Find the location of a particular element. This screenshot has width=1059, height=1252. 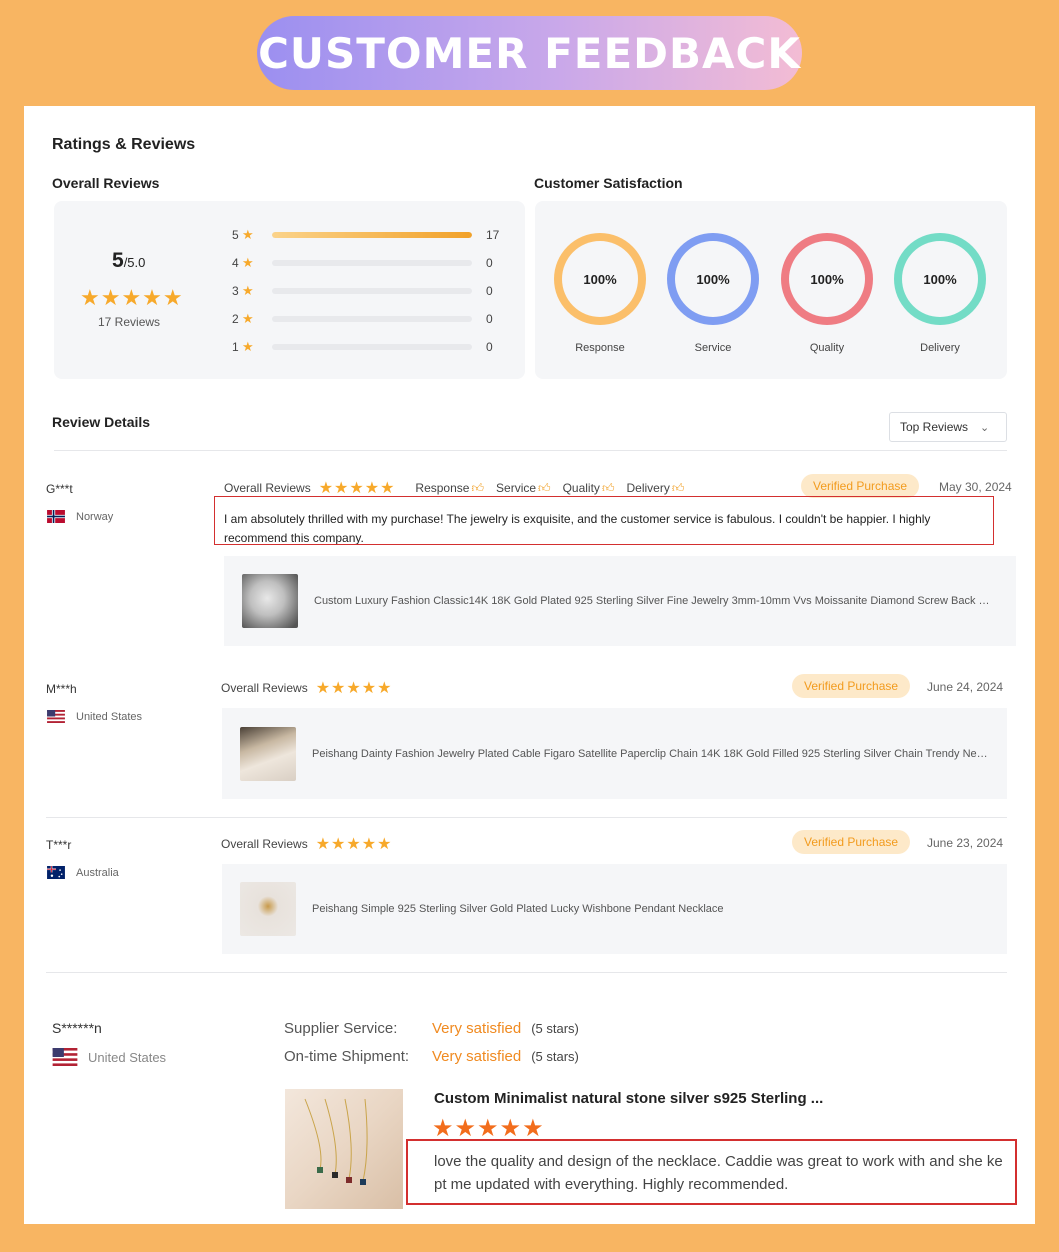

service-gauge: 100% is located at coordinates (713, 279).